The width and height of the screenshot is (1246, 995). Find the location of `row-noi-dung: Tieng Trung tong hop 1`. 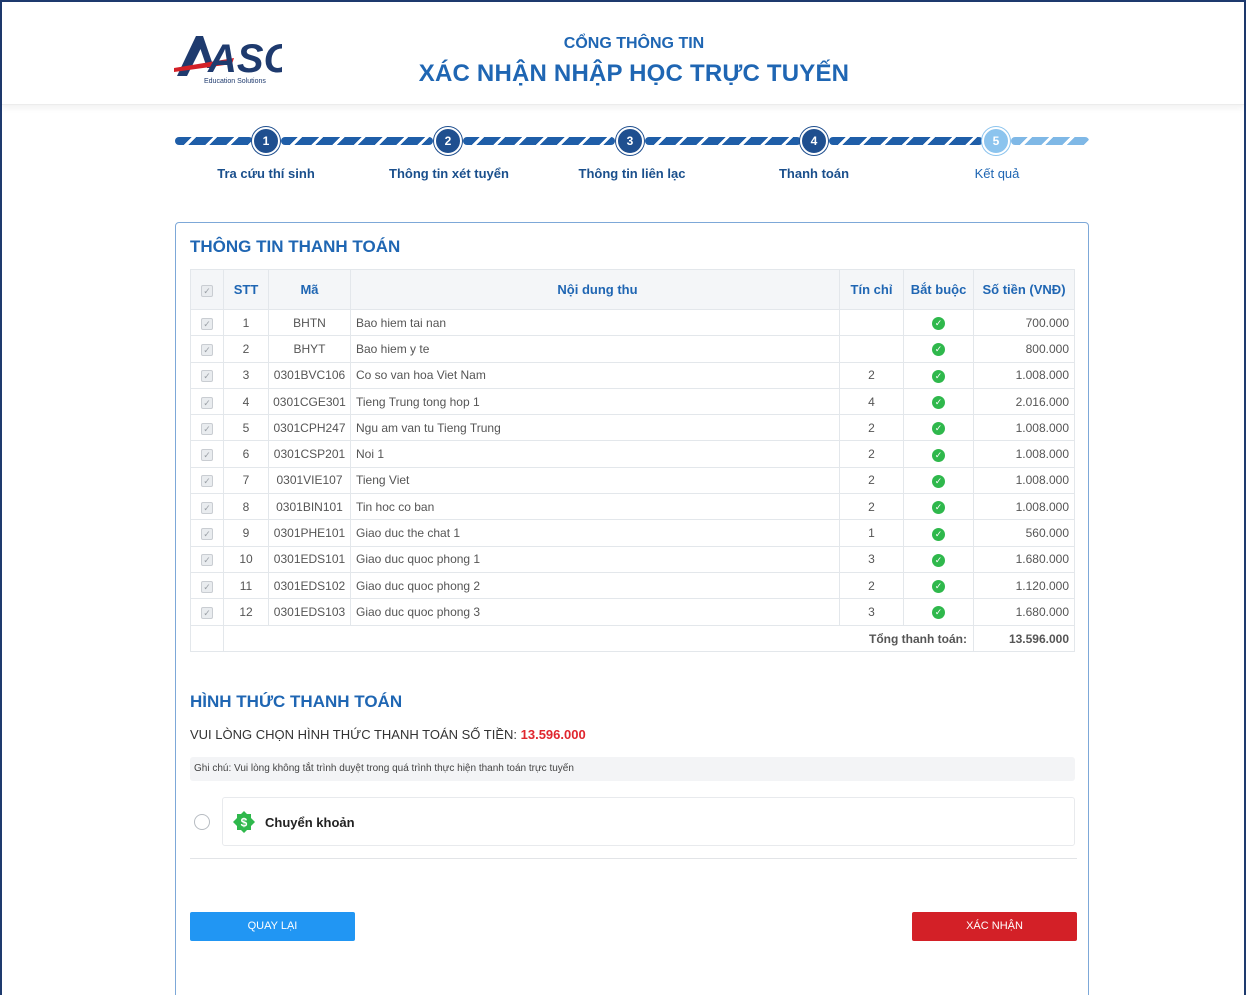

row-noi-dung: Tieng Trung tong hop 1 is located at coordinates (595, 401).